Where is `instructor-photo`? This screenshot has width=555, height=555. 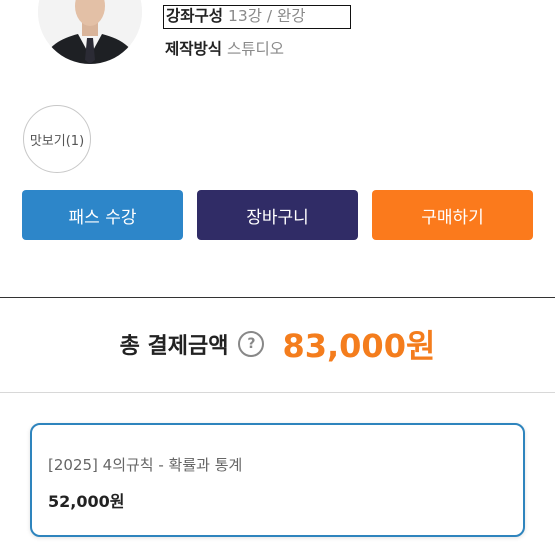 instructor-photo is located at coordinates (90, 32).